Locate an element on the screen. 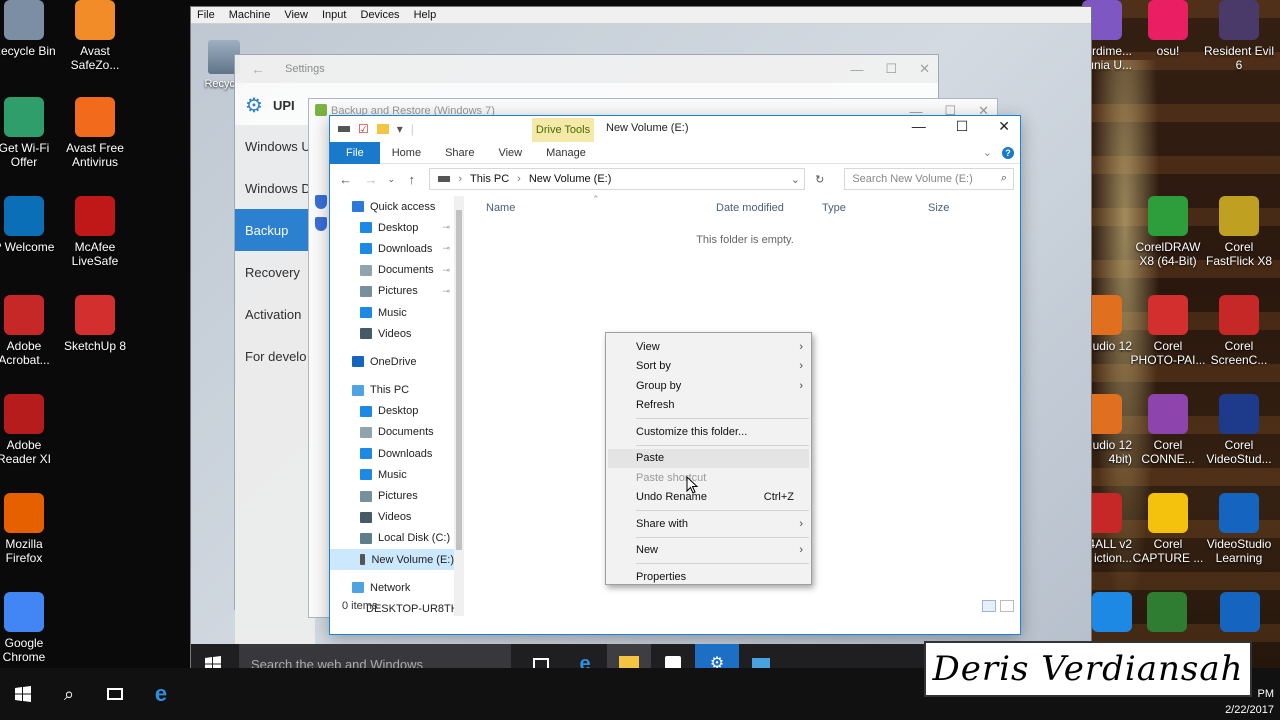 Image resolution: width=1280 pixels, height=720 pixels. column-name: Name is located at coordinates (500, 208).